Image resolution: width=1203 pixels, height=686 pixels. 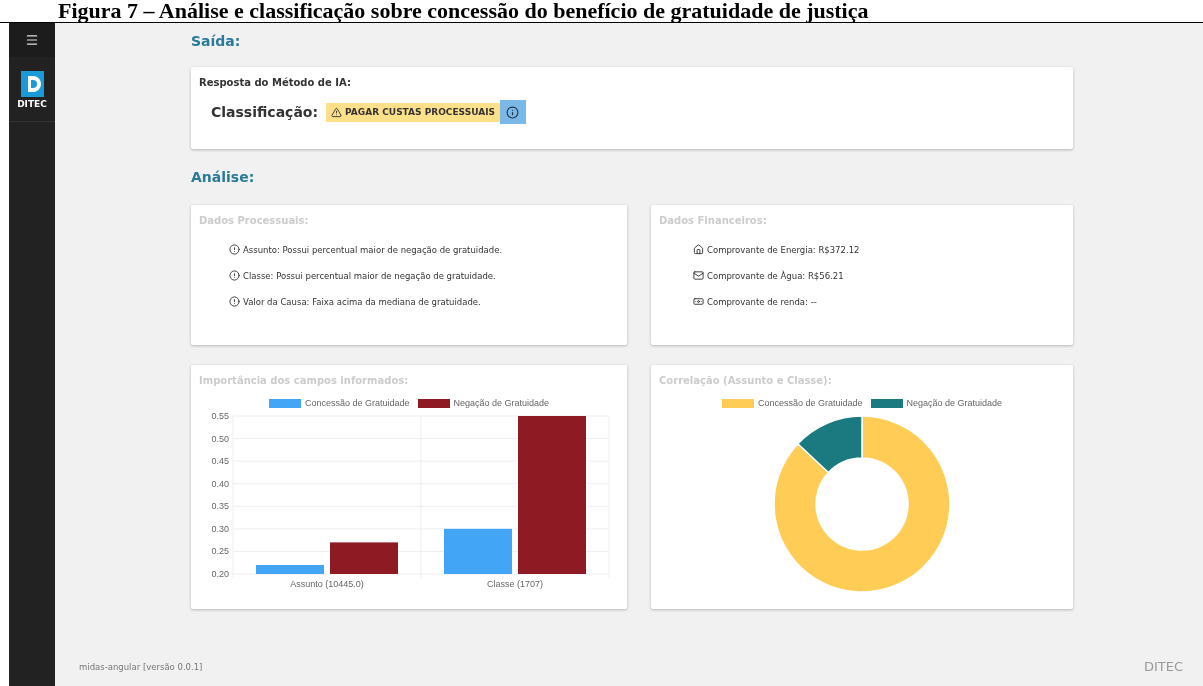 I want to click on warning-icon, so click(x=337, y=112).